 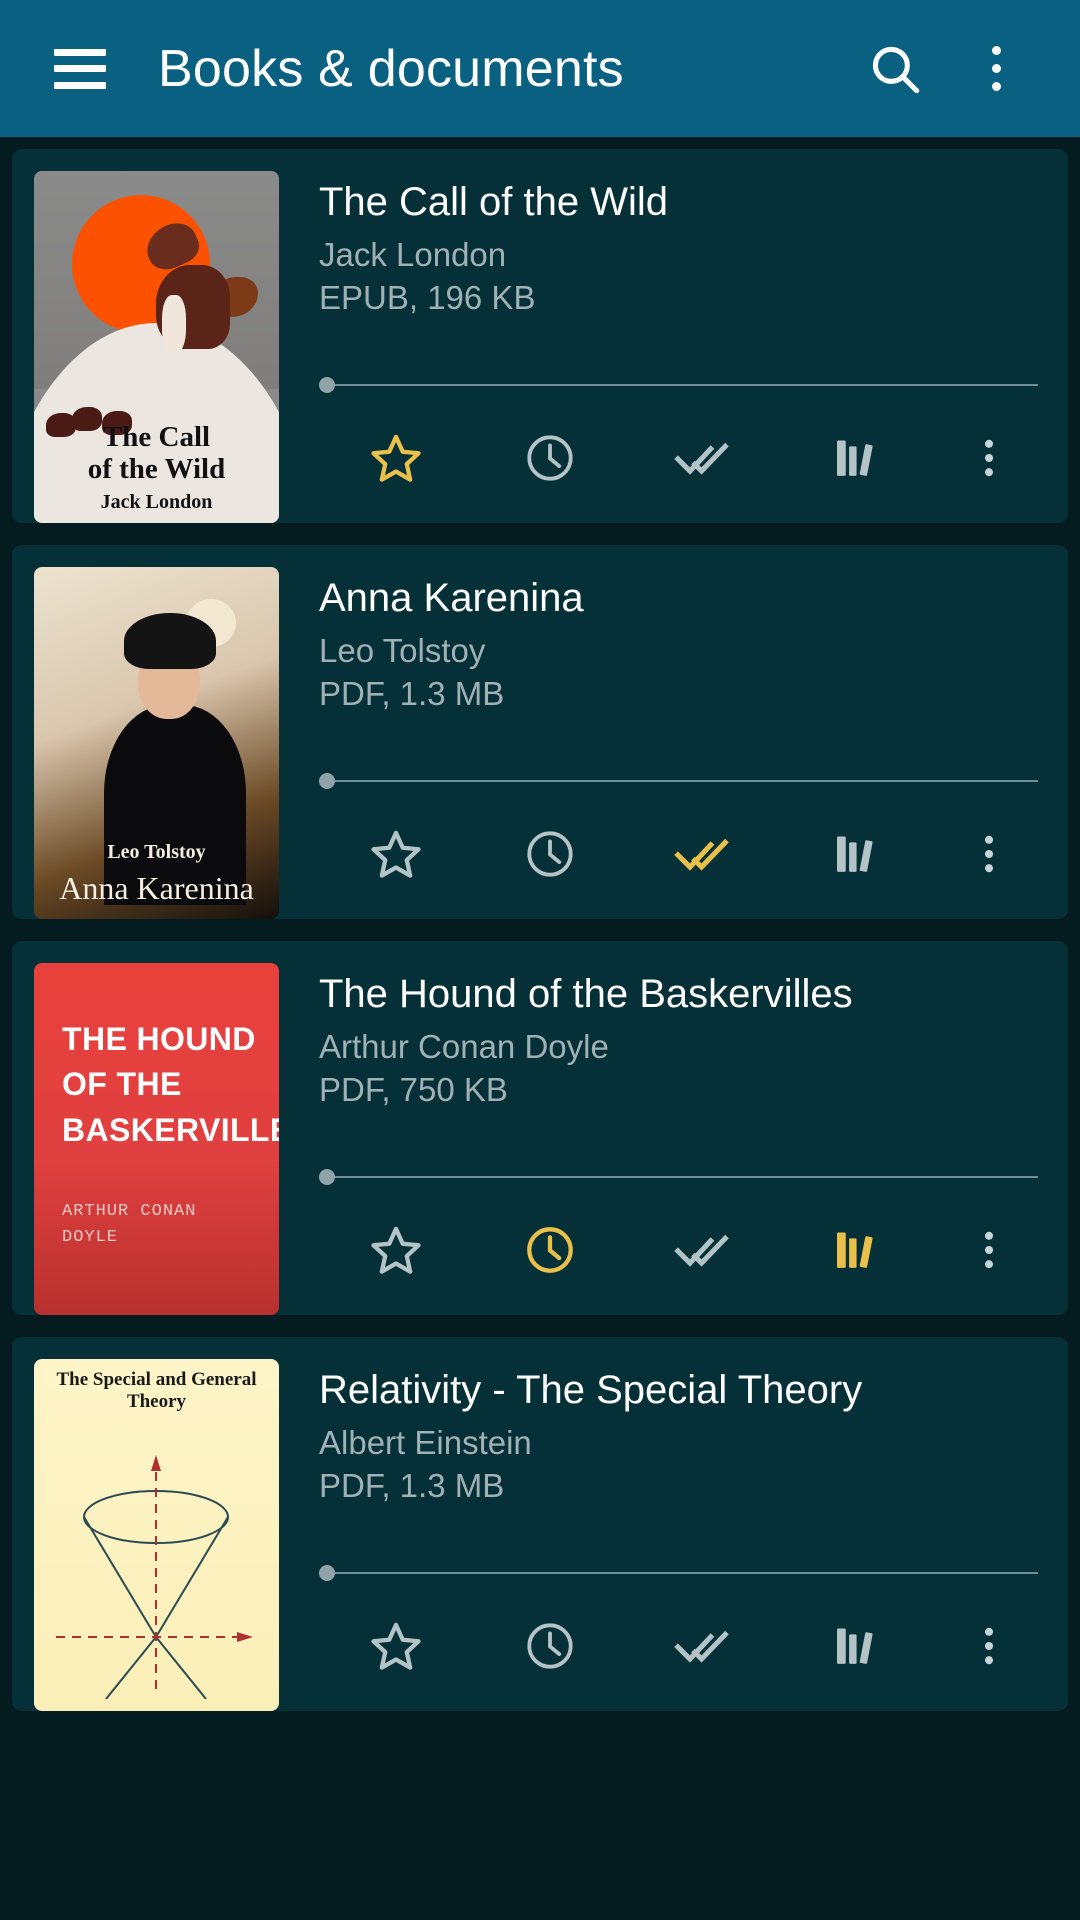 What do you see at coordinates (413, 254) in the screenshot?
I see `book-author: Jack London` at bounding box center [413, 254].